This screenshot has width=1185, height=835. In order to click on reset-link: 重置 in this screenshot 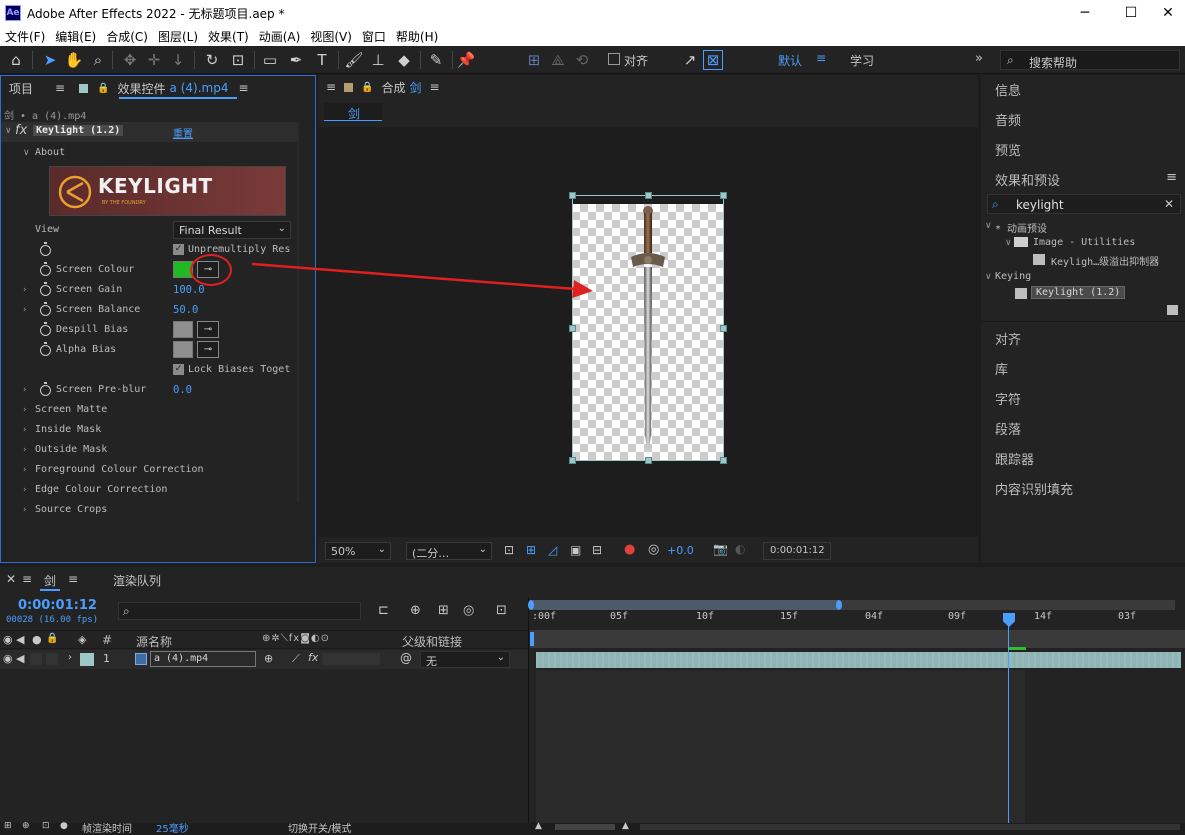, I will do `click(183, 132)`.